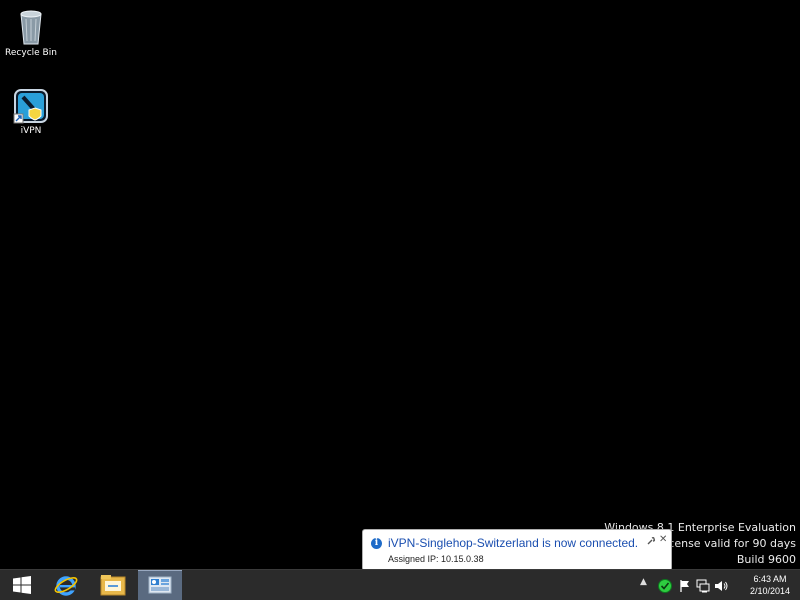  I want to click on system-tray: ▲ 6:43 AM 2/10/2014, so click(715, 585).